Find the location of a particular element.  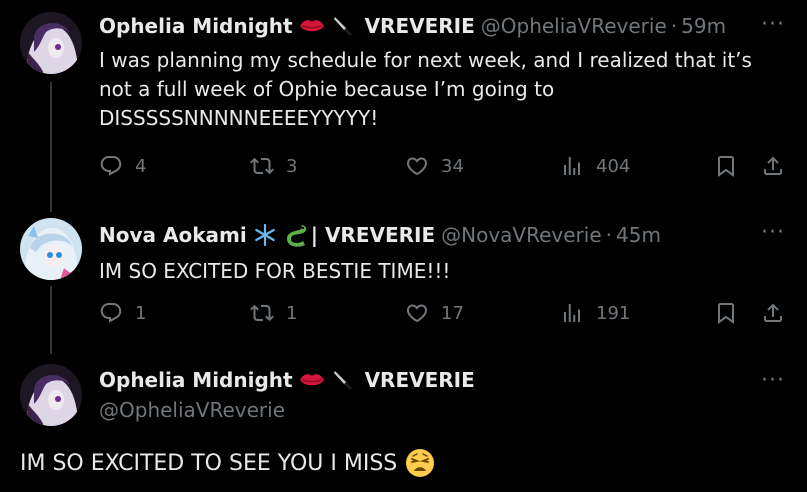

tweet-header: Ophelia Midnight VREVERIE is located at coordinates (287, 380).